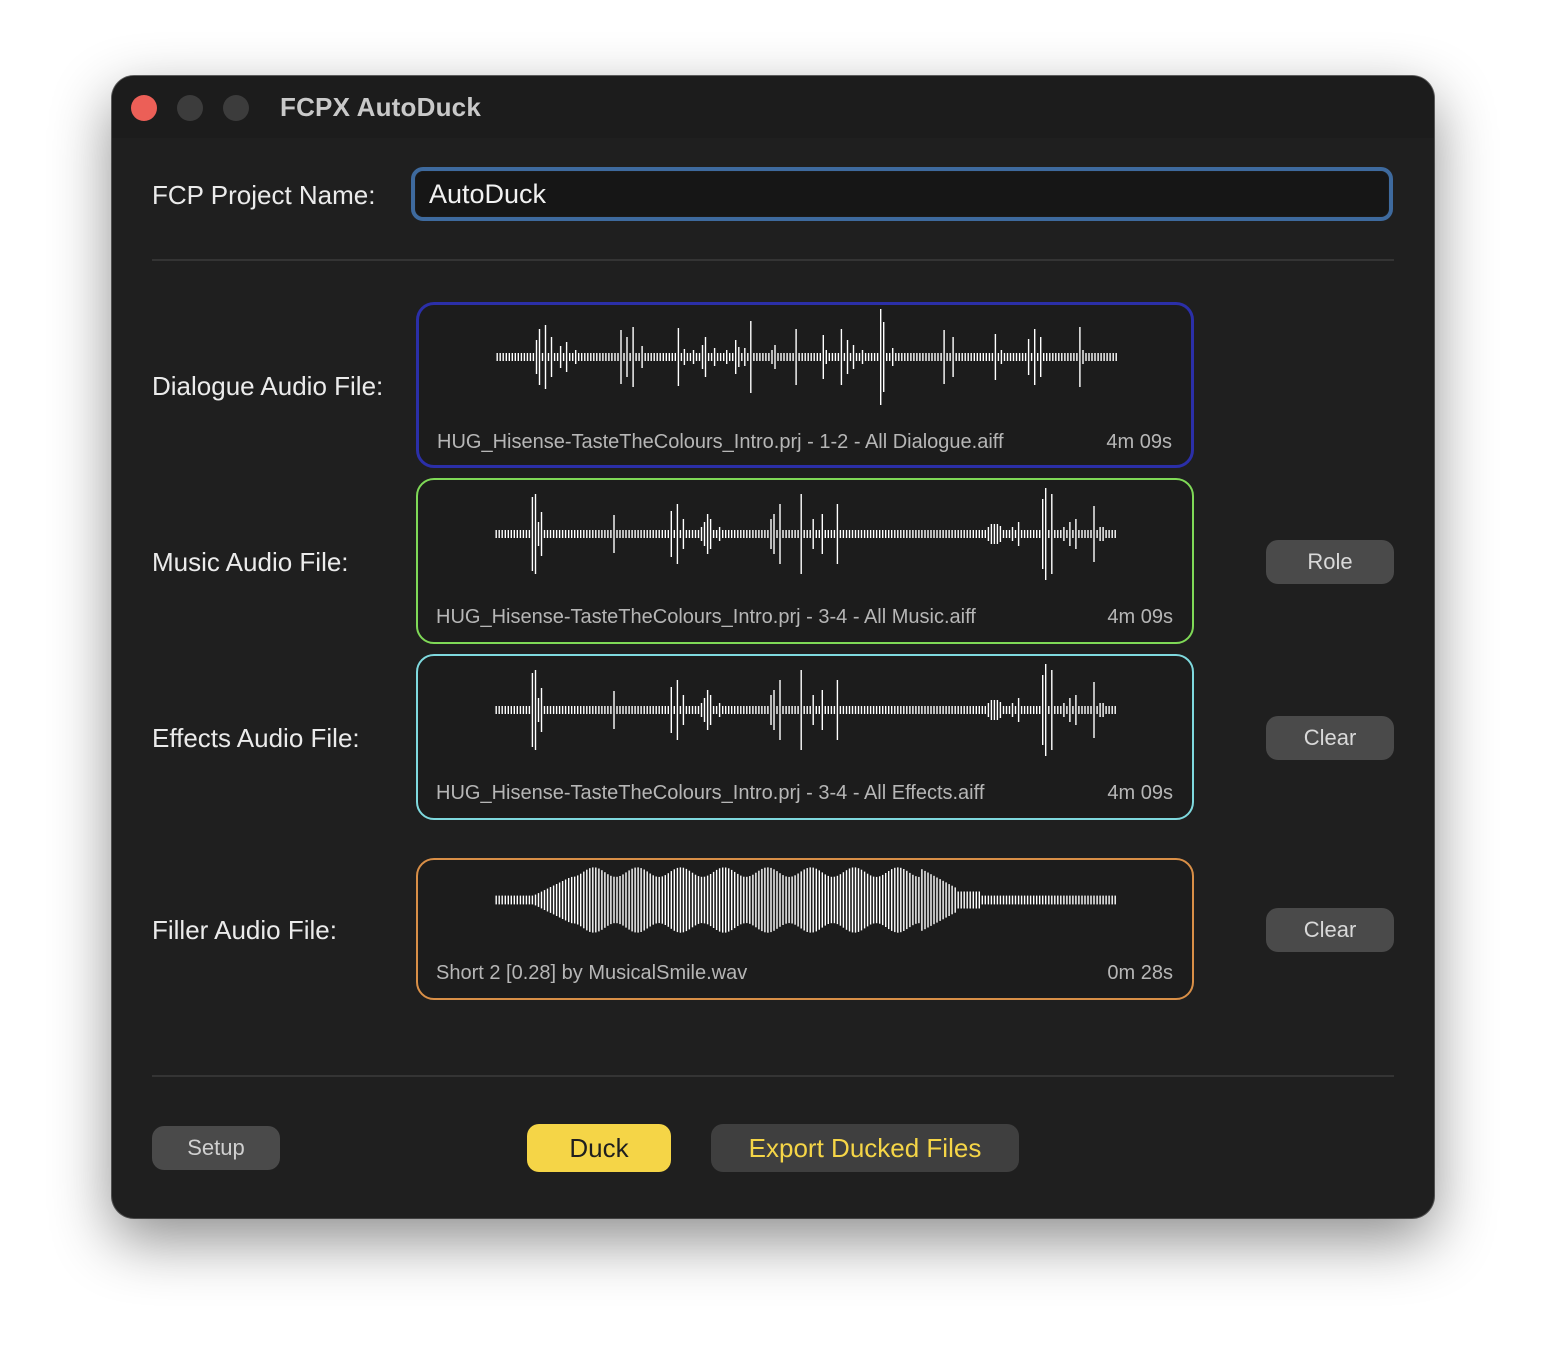 Image resolution: width=1546 pixels, height=1368 pixels. I want to click on filler-file-name: Short 2 [0.28] by MusicalSmile.wav, so click(592, 973).